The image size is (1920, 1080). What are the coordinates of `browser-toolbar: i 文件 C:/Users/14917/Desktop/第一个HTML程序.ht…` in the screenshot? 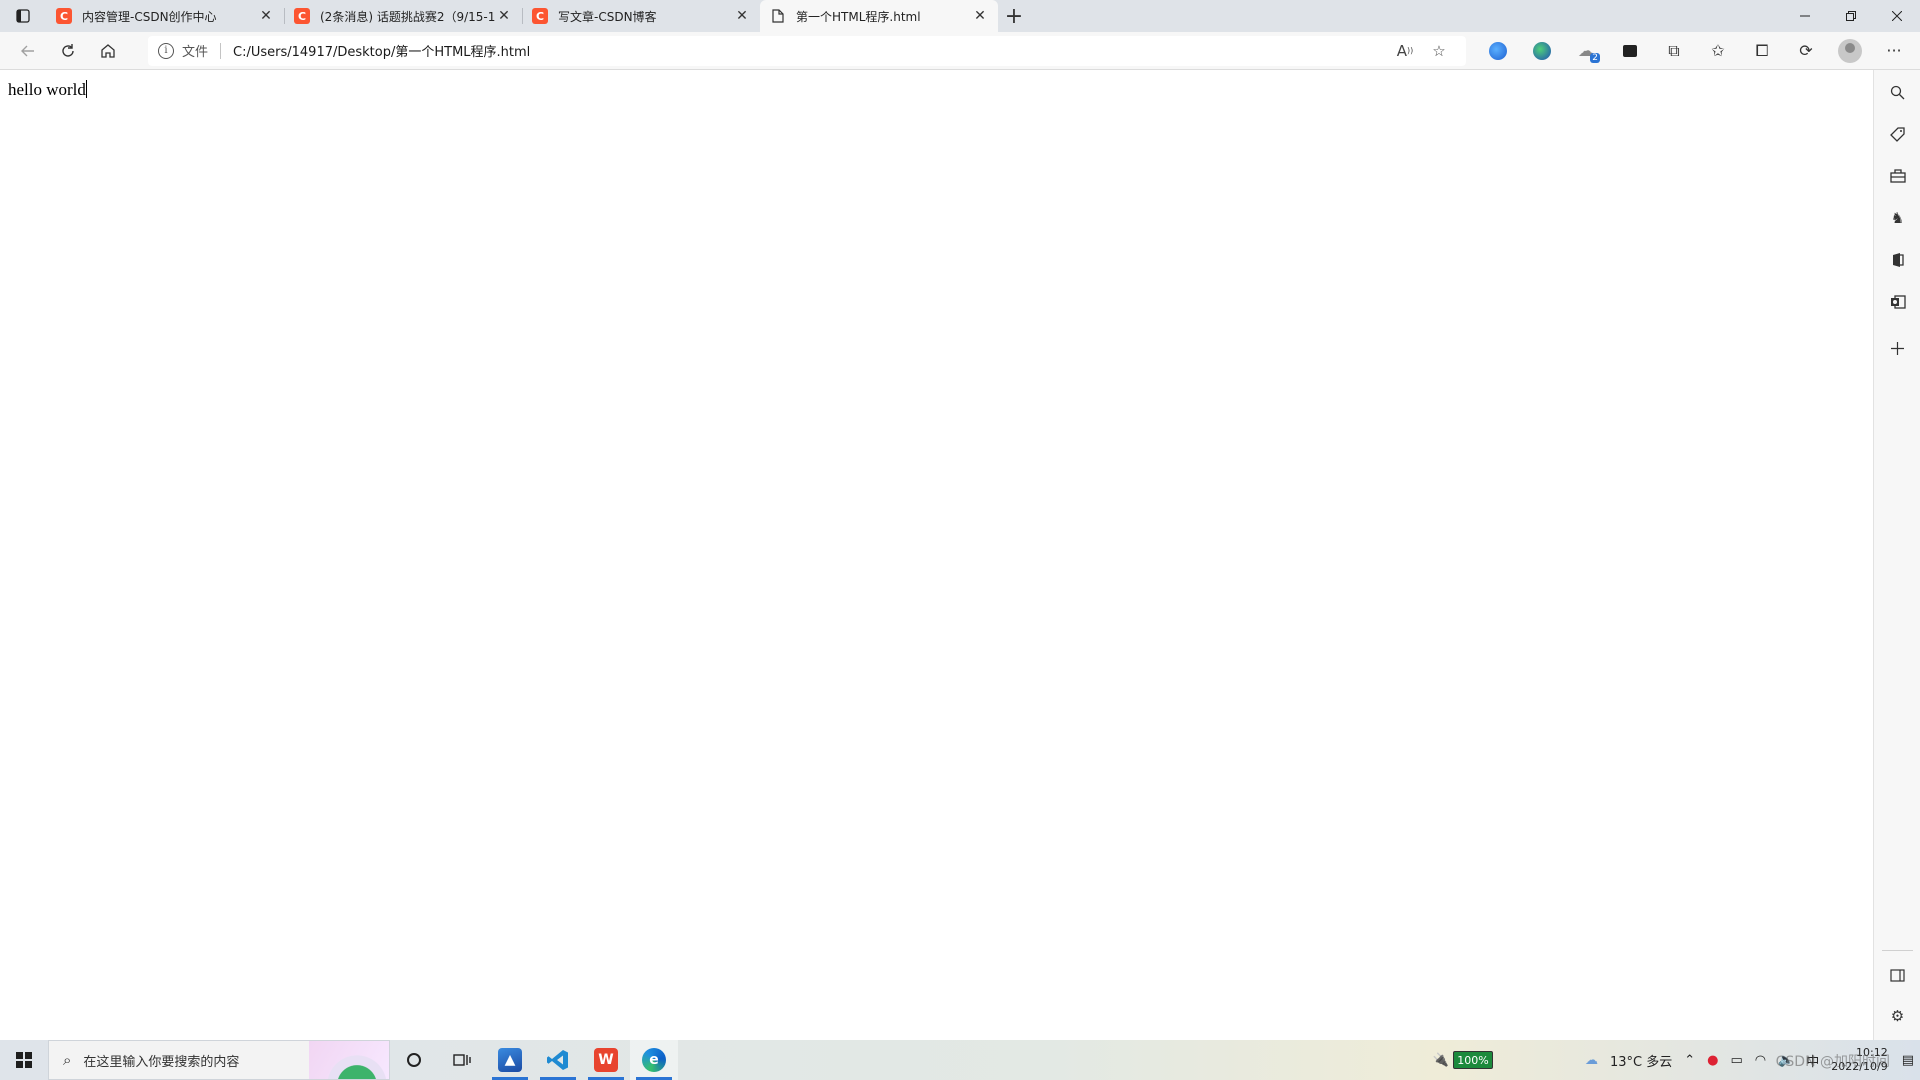 It's located at (960, 51).